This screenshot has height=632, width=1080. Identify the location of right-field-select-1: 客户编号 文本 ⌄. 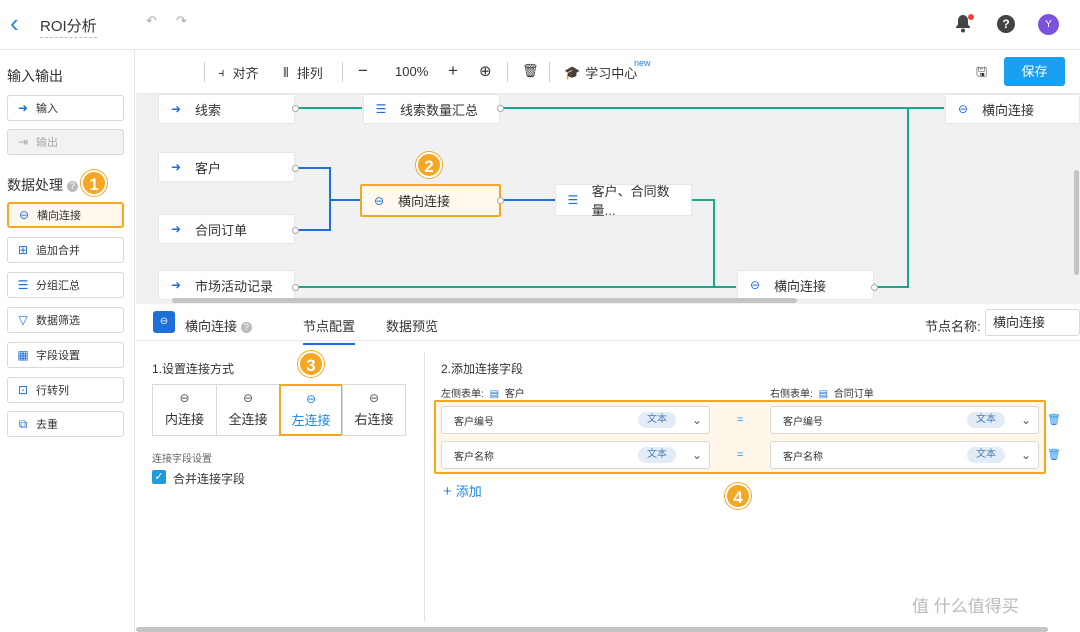
(904, 420).